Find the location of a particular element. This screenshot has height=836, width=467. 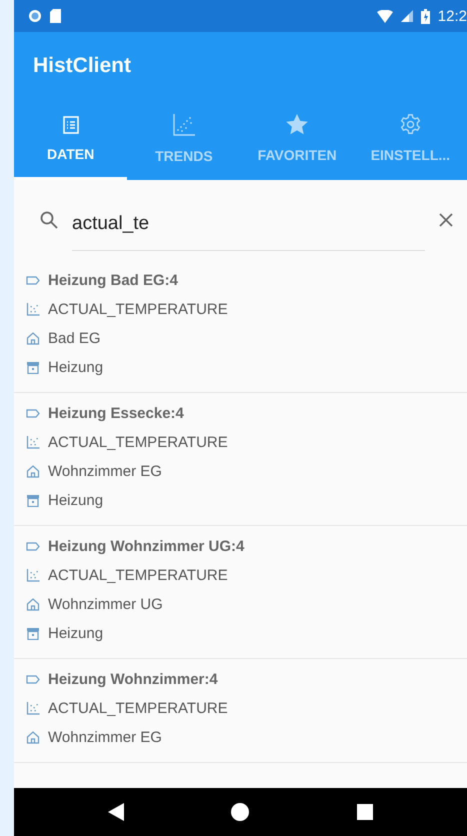

settings-icon is located at coordinates (410, 124).